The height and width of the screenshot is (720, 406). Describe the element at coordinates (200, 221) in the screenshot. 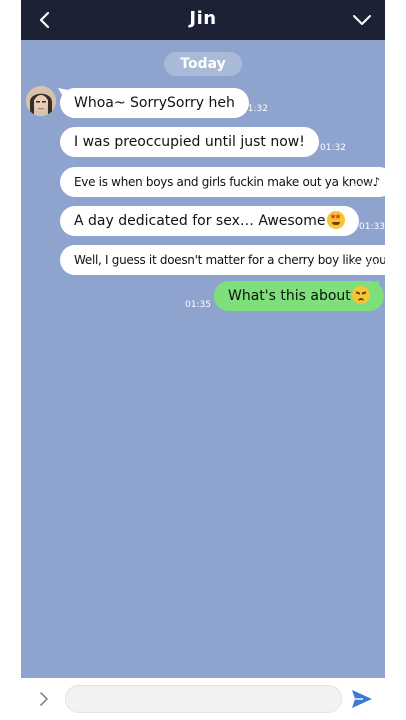

I see `message-text: A day dedicated for sex… Awesome` at that location.